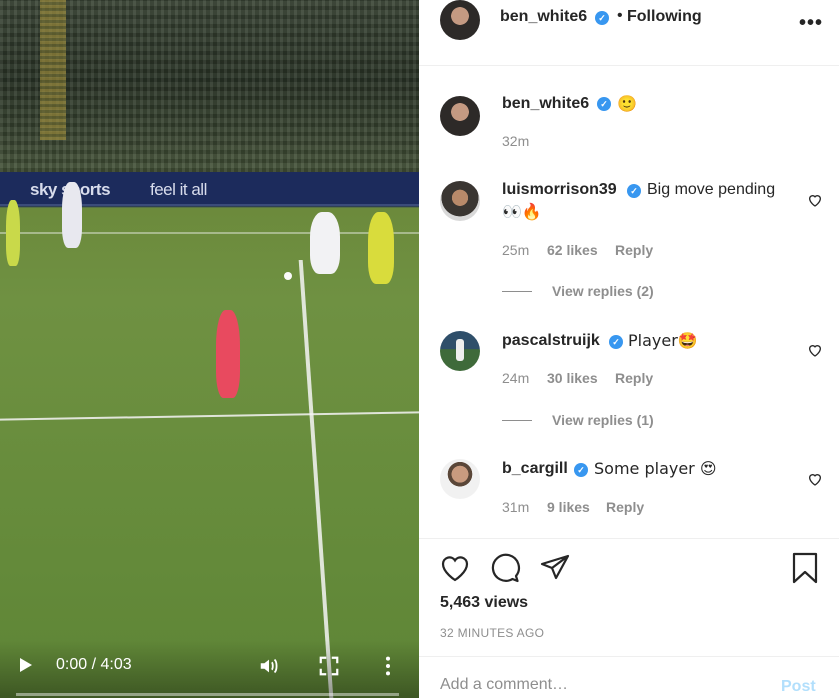 This screenshot has height=698, width=839. I want to click on volume-icon, so click(269, 666).